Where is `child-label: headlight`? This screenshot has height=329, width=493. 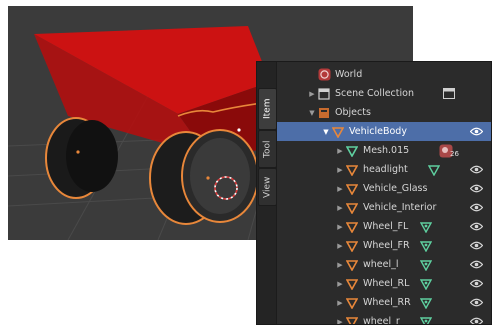
child-label: headlight is located at coordinates (385, 169).